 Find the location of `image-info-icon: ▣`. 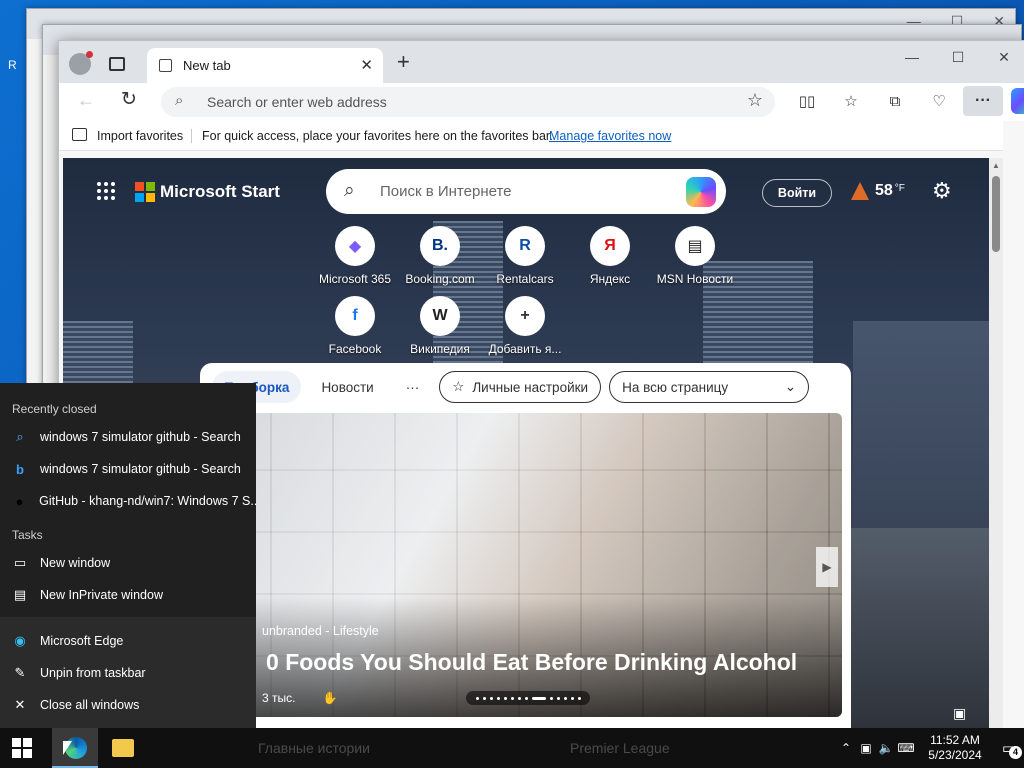

image-info-icon: ▣ is located at coordinates (959, 713).